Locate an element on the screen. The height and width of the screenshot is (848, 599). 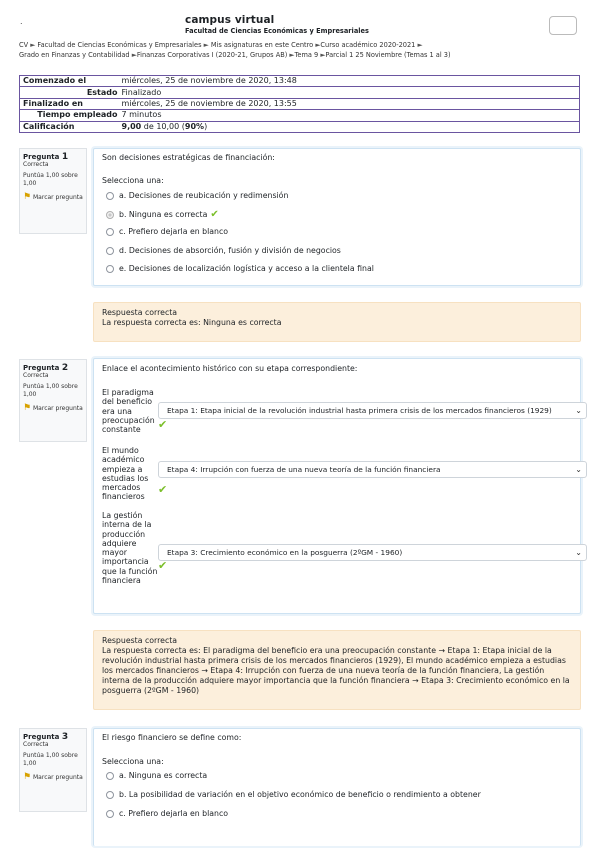
breadcrumb-item: CV is located at coordinates (23, 45).